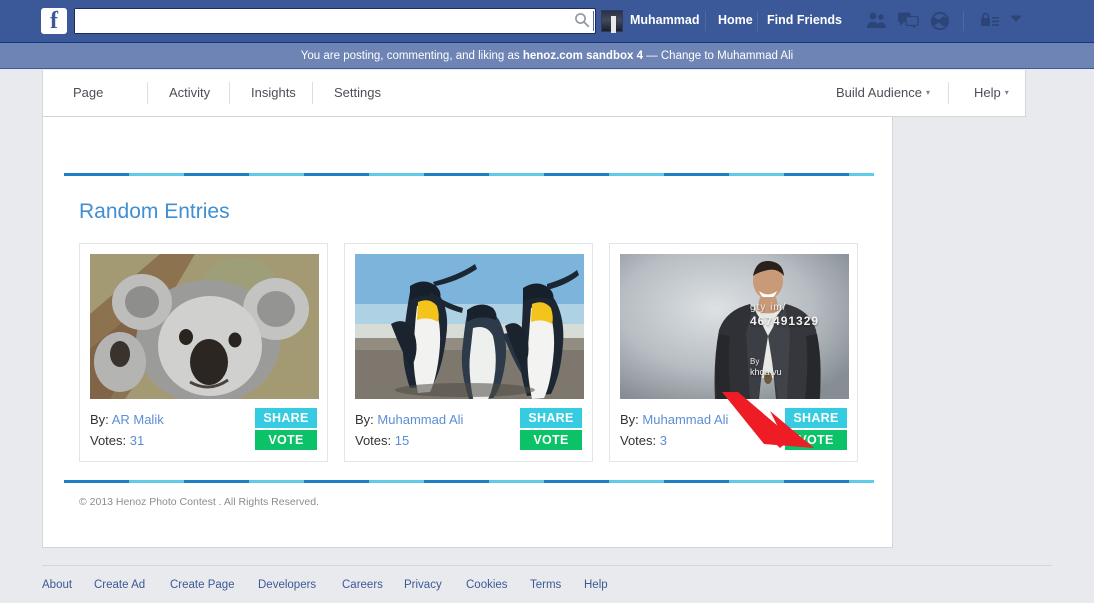 Image resolution: width=1094 pixels, height=603 pixels. What do you see at coordinates (804, 20) in the screenshot?
I see `nav-find-friends-link: Find Friends` at bounding box center [804, 20].